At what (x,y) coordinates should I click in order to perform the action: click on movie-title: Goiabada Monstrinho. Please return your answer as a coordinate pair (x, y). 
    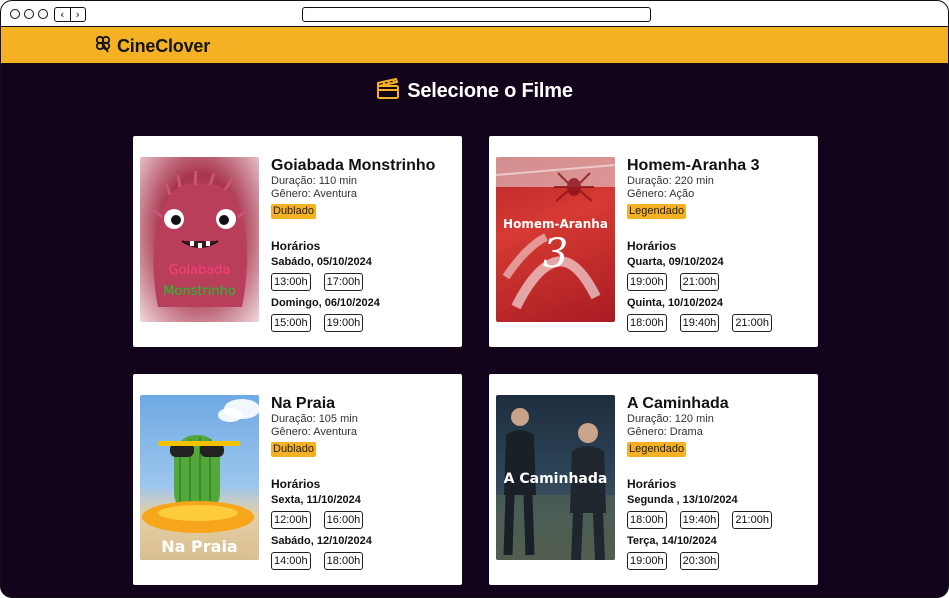
    Looking at the image, I should click on (353, 165).